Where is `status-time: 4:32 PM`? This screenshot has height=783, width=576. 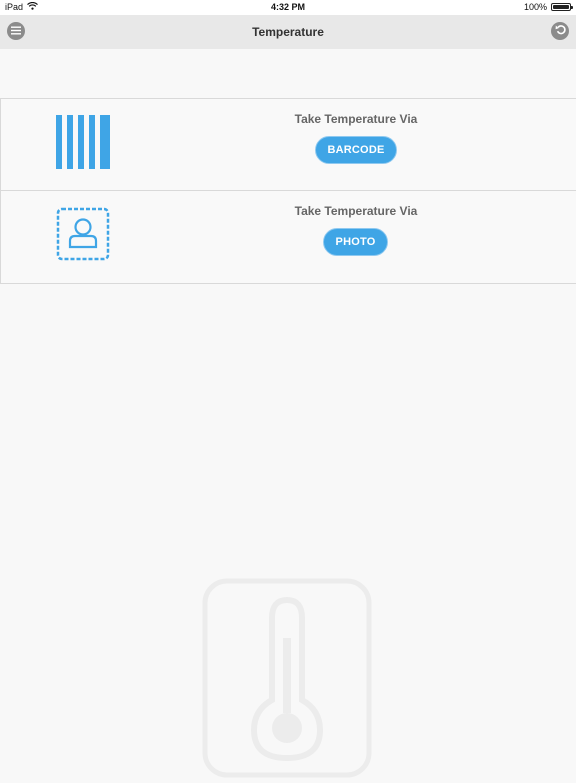 status-time: 4:32 PM is located at coordinates (287, 7).